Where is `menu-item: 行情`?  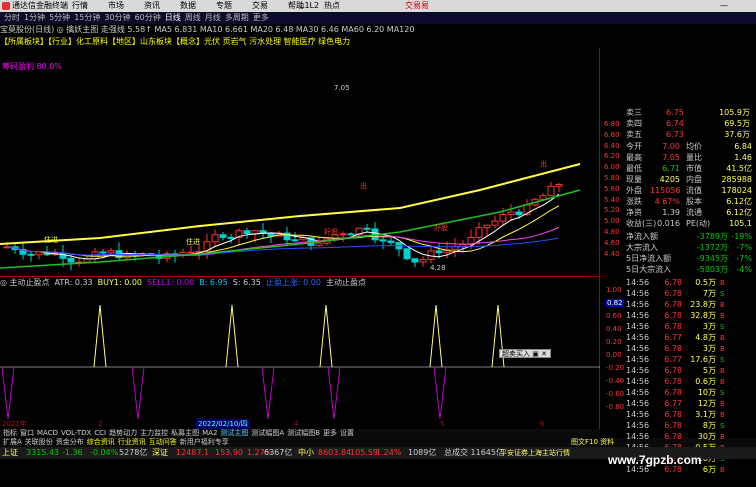 menu-item: 行情 is located at coordinates (80, 5).